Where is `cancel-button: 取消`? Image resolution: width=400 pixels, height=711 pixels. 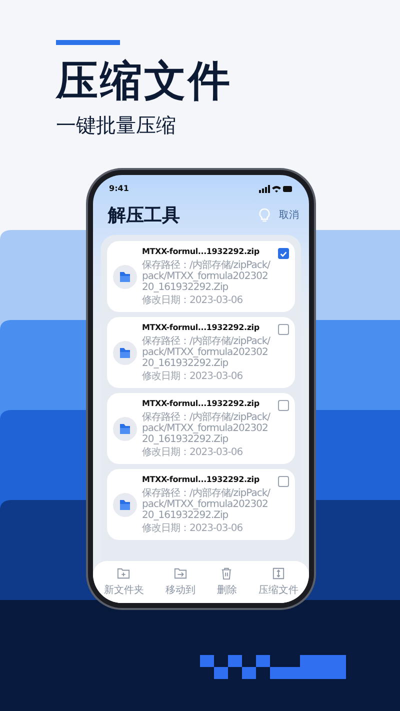
cancel-button: 取消 is located at coordinates (289, 215).